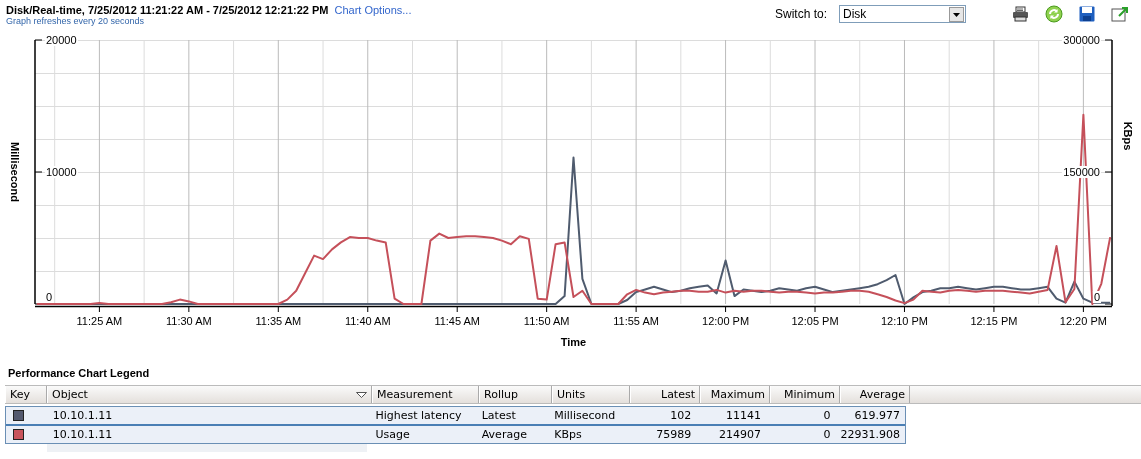 This screenshot has width=1141, height=459. I want to click on table-cell-text: Millisecond, so click(585, 416).